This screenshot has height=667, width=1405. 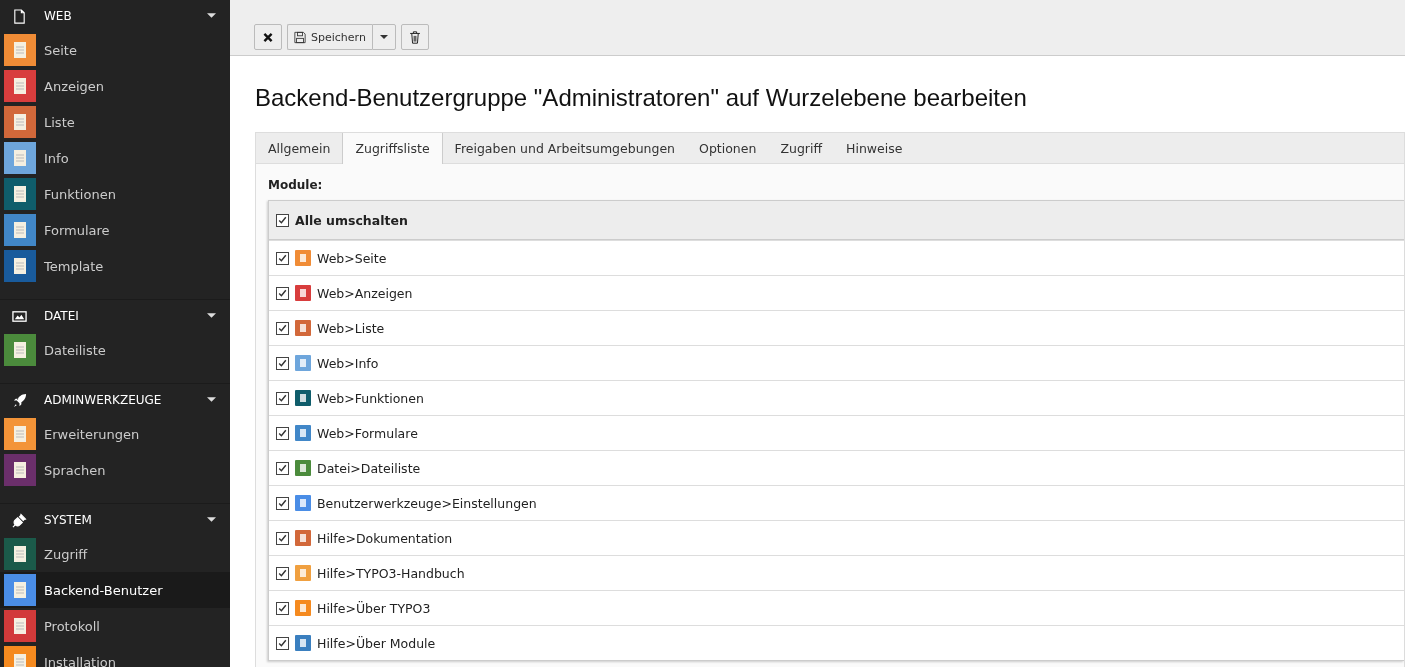 What do you see at coordinates (115, 590) in the screenshot?
I see `sidebar-item: Backend-Benutzer` at bounding box center [115, 590].